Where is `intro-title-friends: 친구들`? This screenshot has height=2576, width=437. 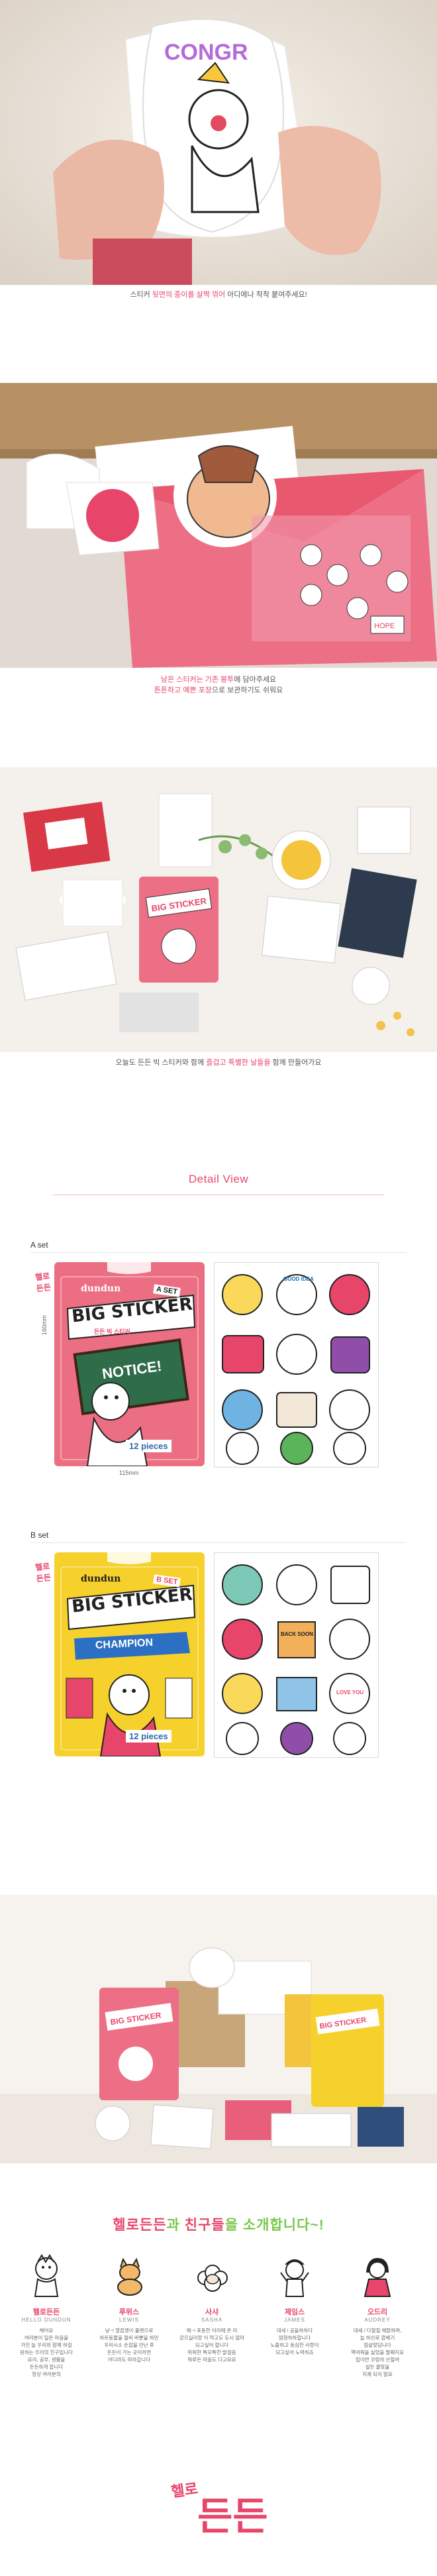
intro-title-friends: 친구들 is located at coordinates (204, 2225).